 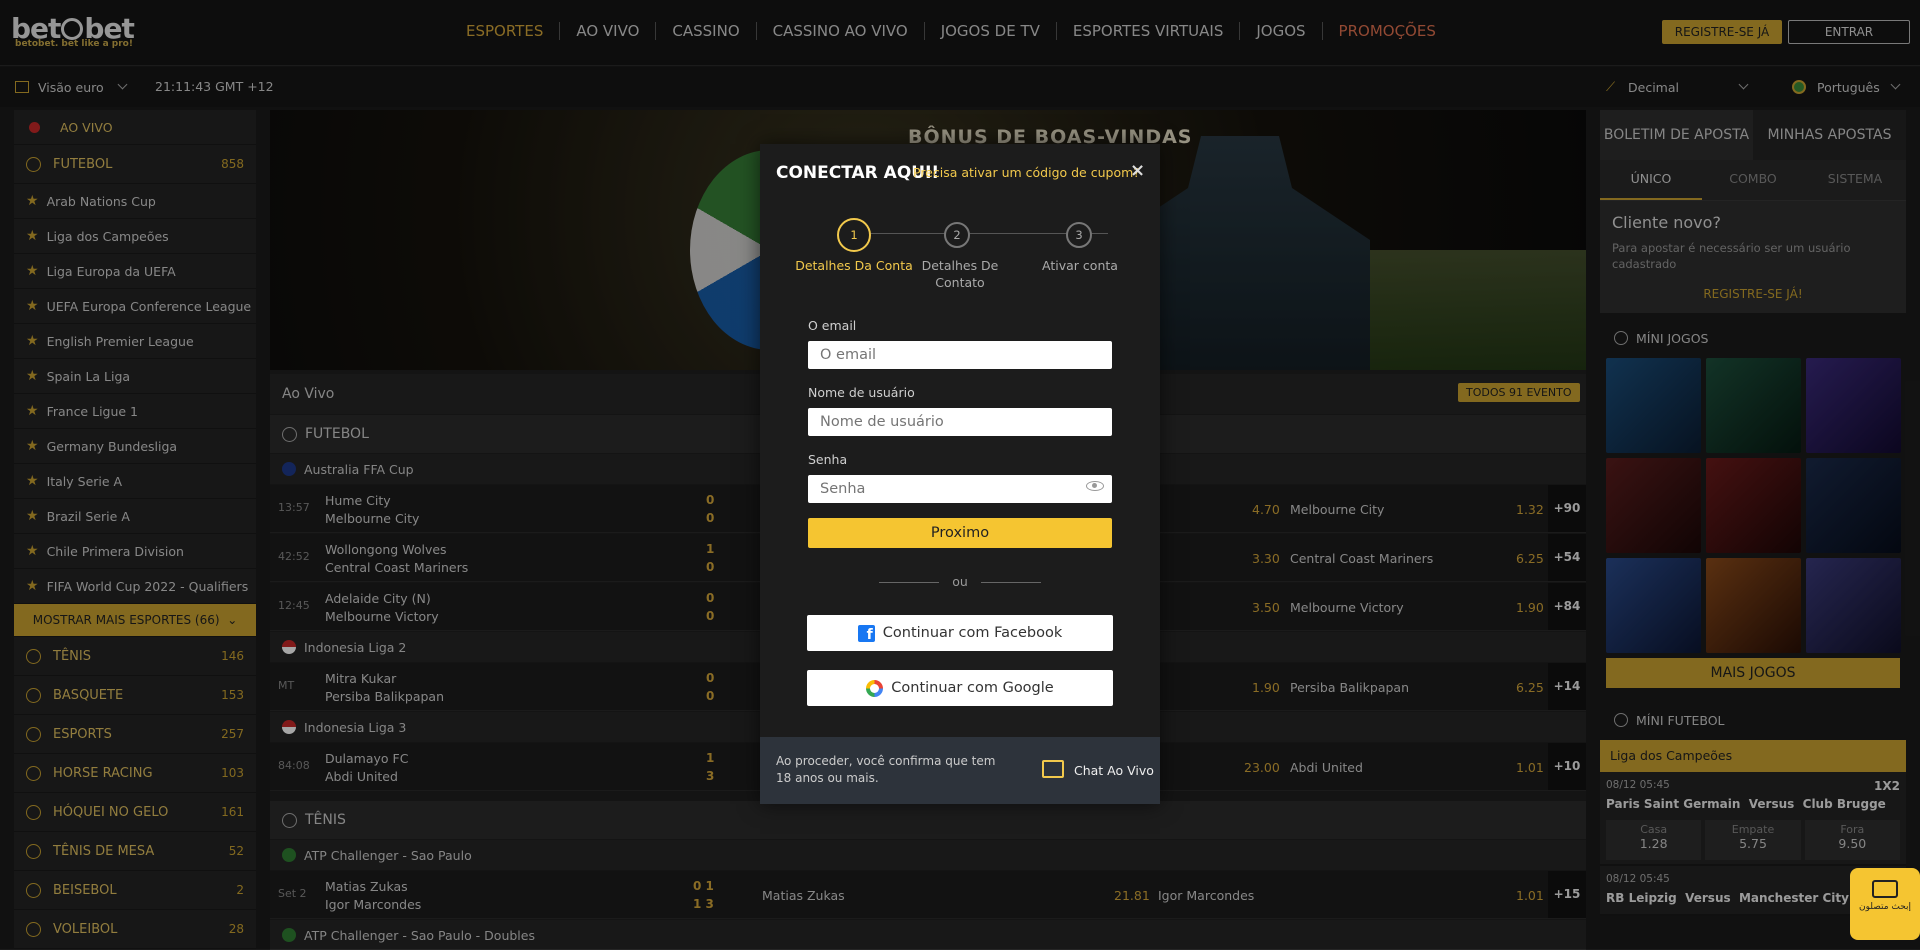 What do you see at coordinates (854, 265) in the screenshot?
I see `step-1-label: Detalhes Da Conta` at bounding box center [854, 265].